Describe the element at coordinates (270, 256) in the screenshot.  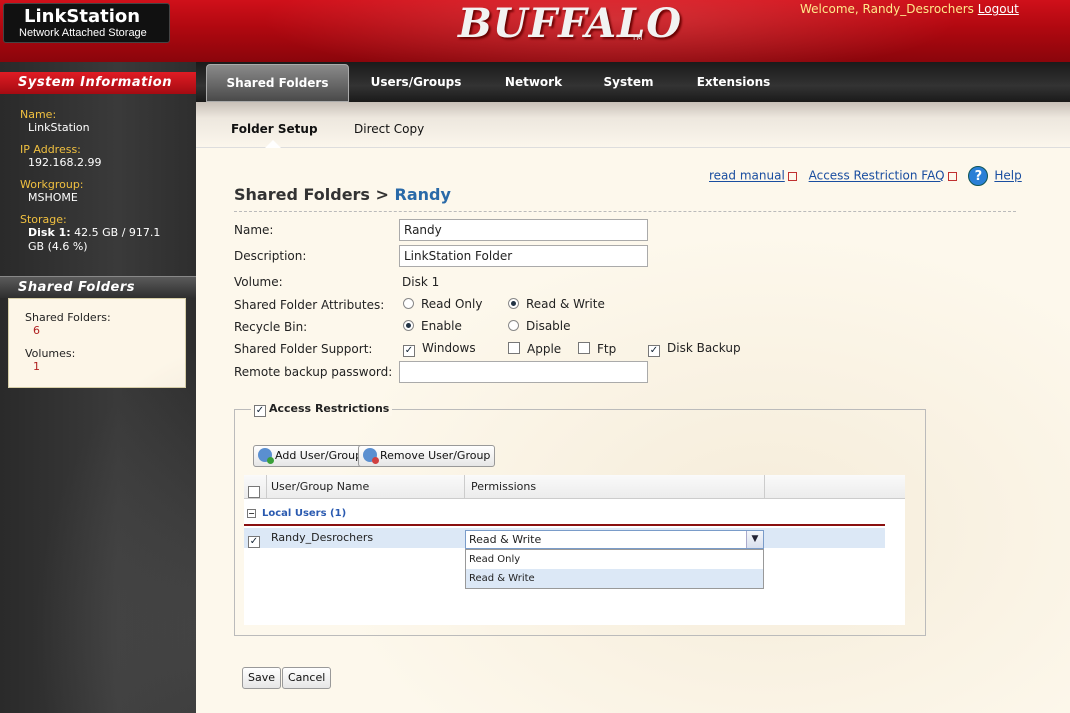
I see `description-field-label: Description:` at that location.